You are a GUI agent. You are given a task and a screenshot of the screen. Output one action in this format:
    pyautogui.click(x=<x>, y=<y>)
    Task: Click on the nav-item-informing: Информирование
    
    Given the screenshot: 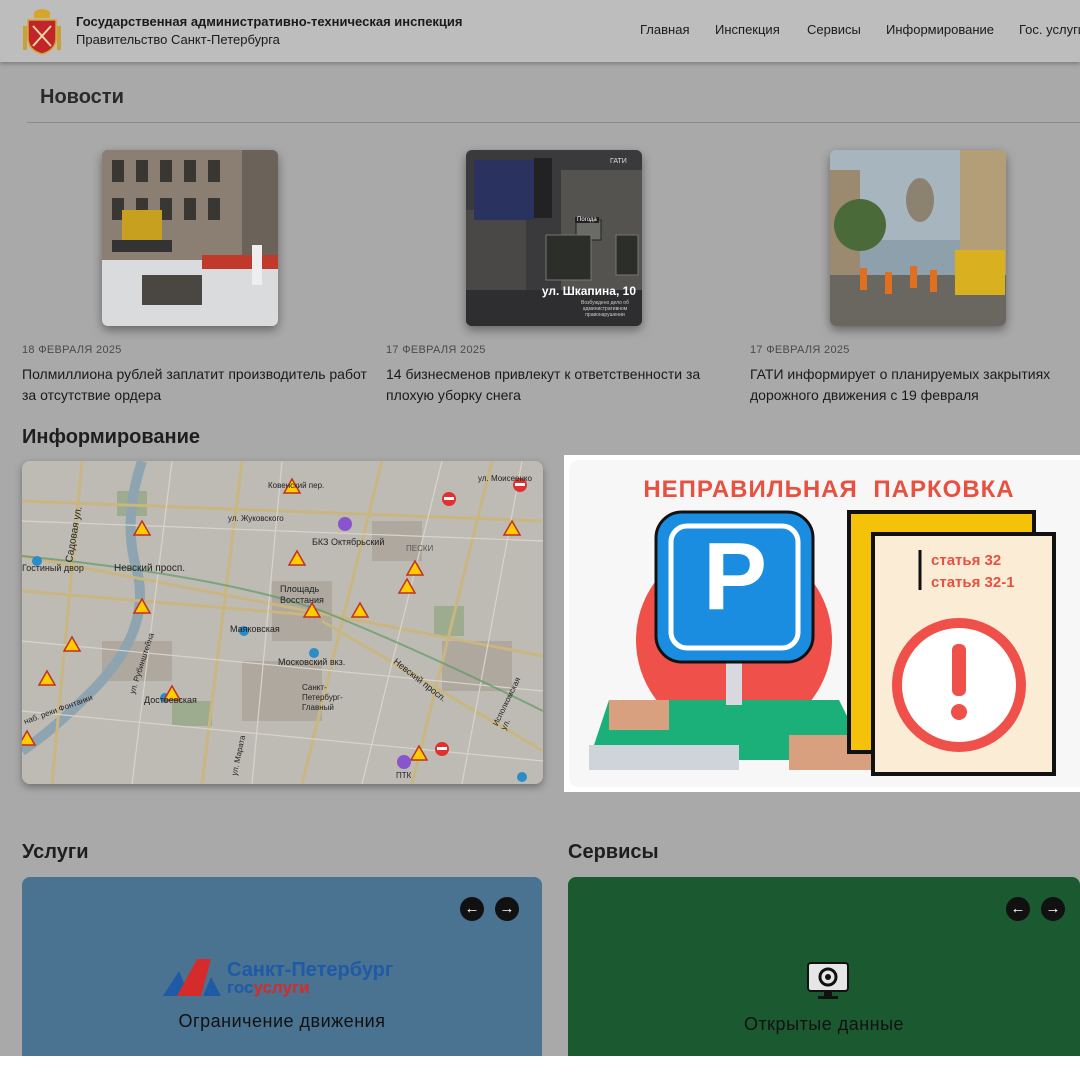 What is the action you would take?
    pyautogui.click(x=940, y=29)
    